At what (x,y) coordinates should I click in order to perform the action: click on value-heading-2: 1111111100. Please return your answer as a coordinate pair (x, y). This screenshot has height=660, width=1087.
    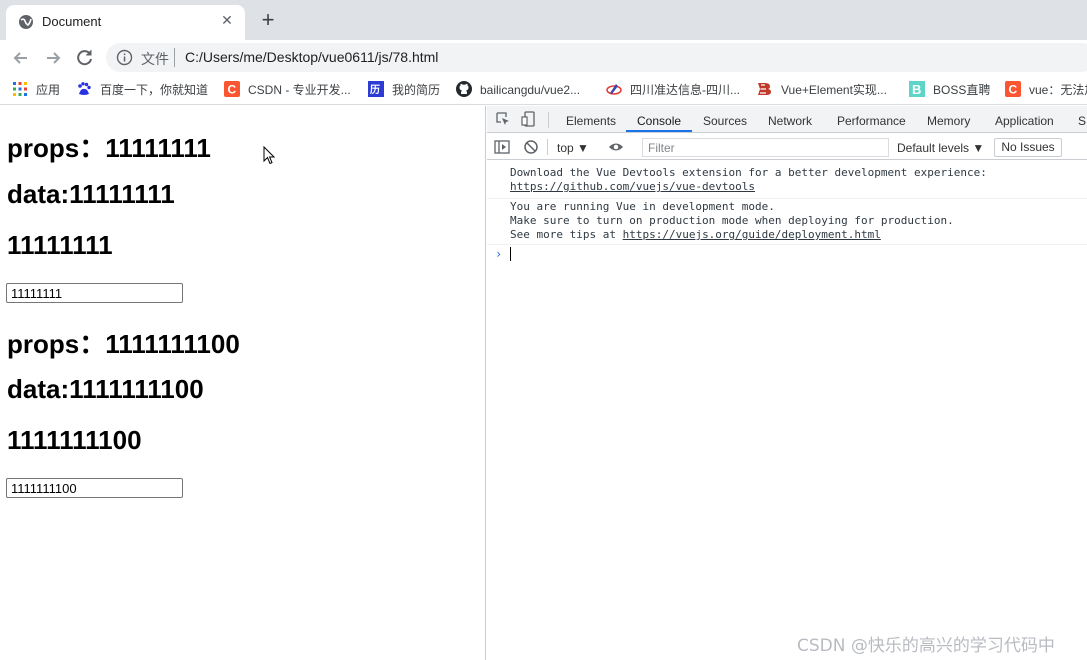
    Looking at the image, I should click on (74, 440).